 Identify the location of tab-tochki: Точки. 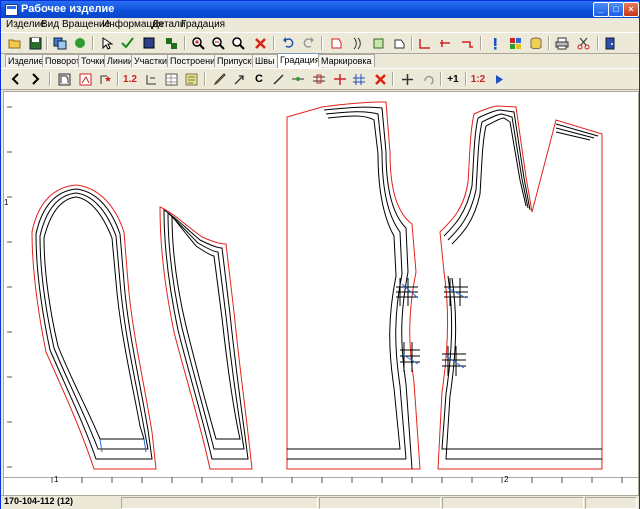
(93, 60).